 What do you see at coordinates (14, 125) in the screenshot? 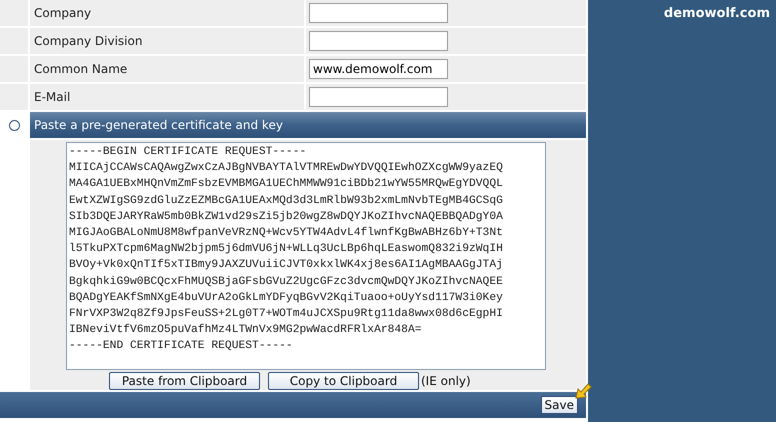
I see `radio-button` at bounding box center [14, 125].